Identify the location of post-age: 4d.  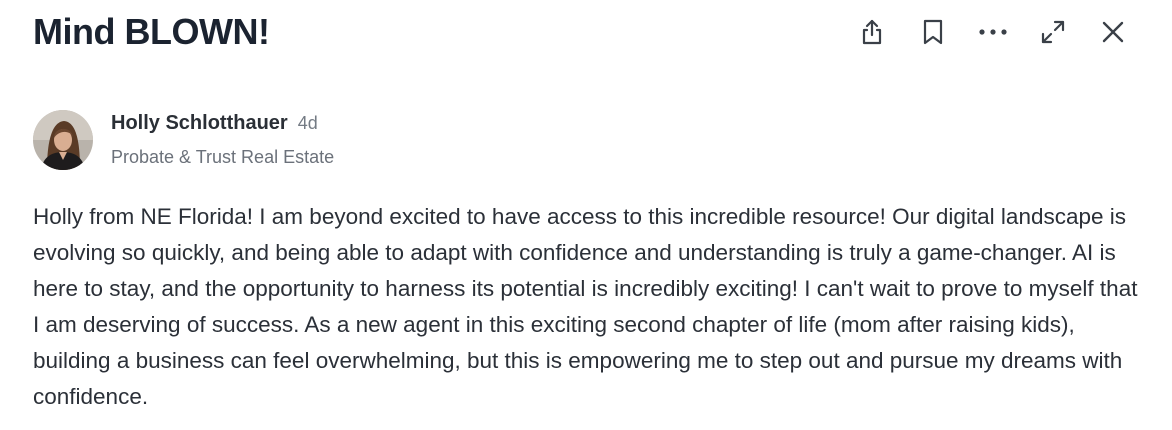
(307, 123).